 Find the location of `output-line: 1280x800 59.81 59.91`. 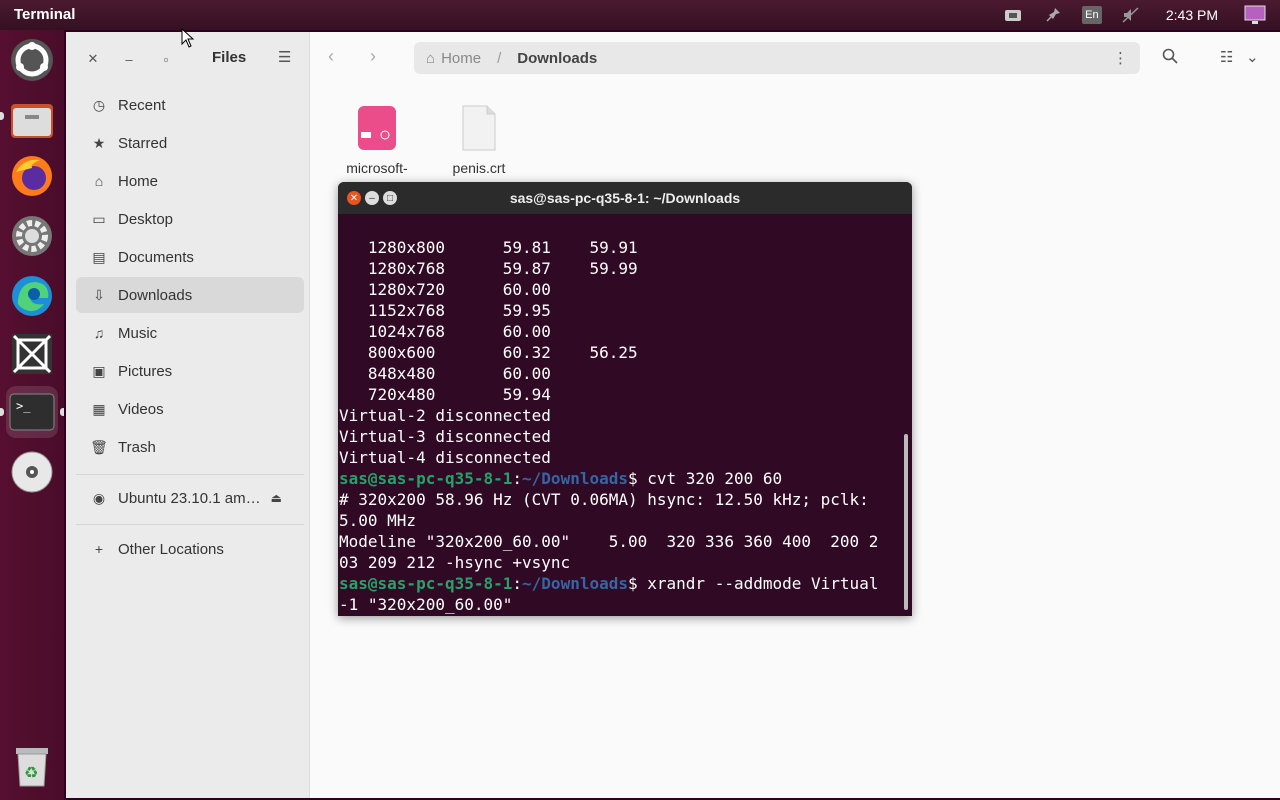

output-line: 1280x800 59.81 59.91 is located at coordinates (498, 247).